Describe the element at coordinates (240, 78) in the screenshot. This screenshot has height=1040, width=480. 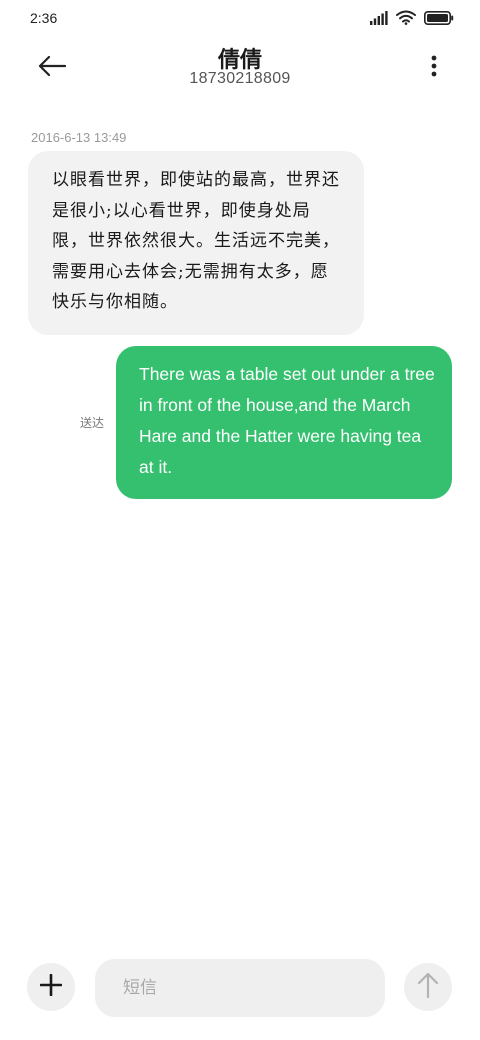
I see `contact-number: 18730218809` at that location.